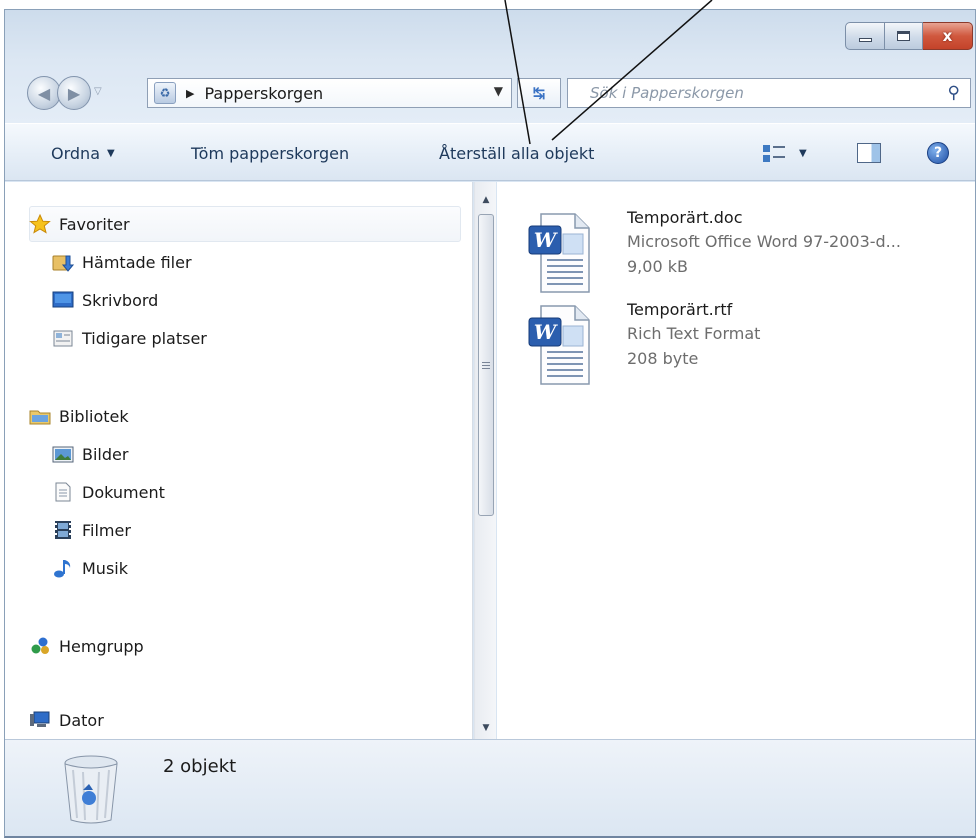 The image size is (978, 840). I want to click on nav-item-videos: Filmer, so click(91, 530).